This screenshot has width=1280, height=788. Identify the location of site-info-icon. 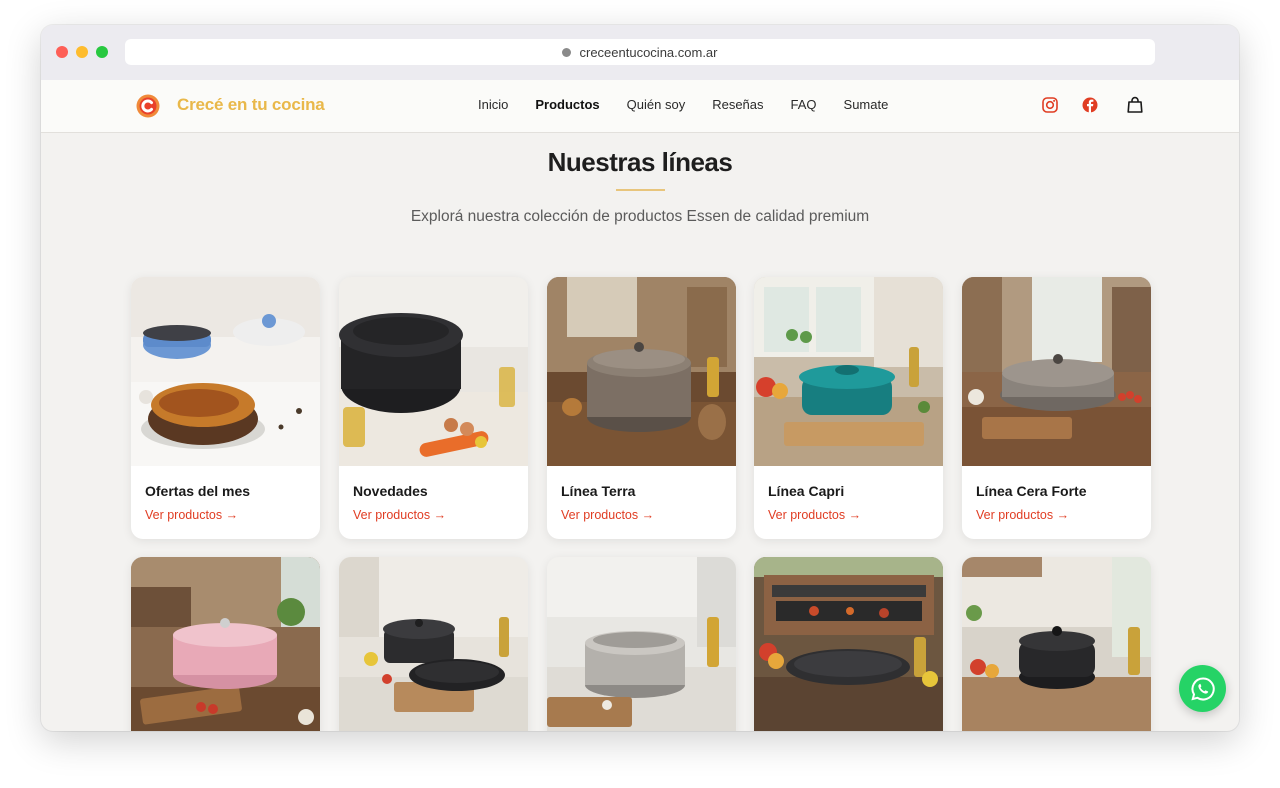
(567, 52).